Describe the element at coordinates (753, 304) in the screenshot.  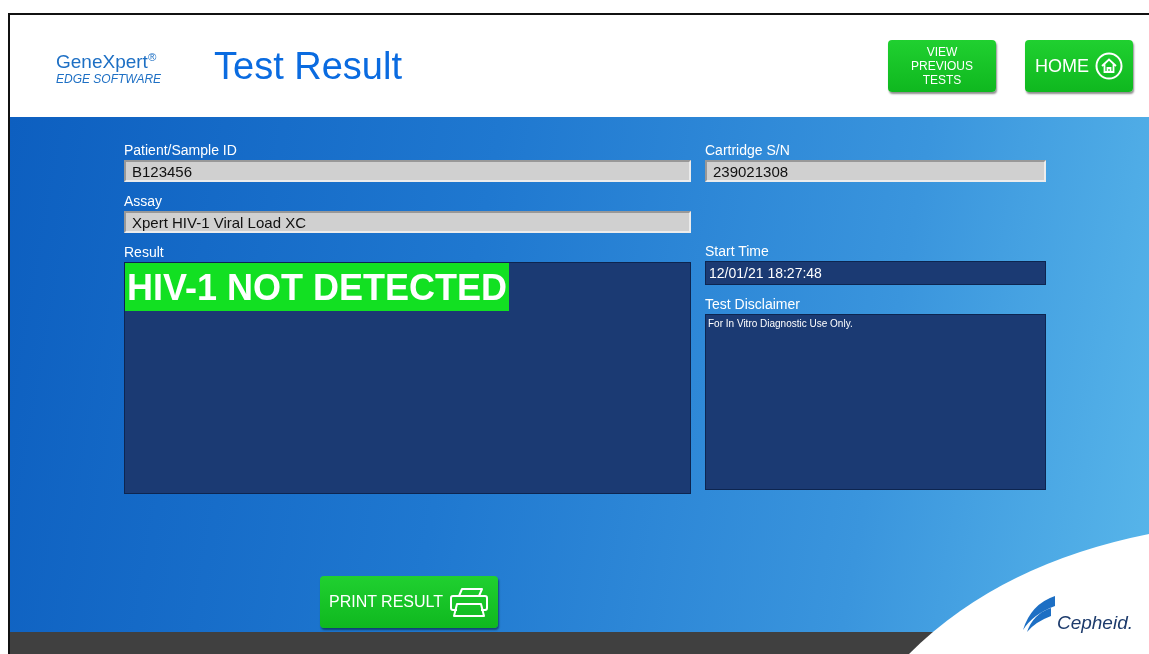
I see `field-label: Test Disclaimer` at that location.